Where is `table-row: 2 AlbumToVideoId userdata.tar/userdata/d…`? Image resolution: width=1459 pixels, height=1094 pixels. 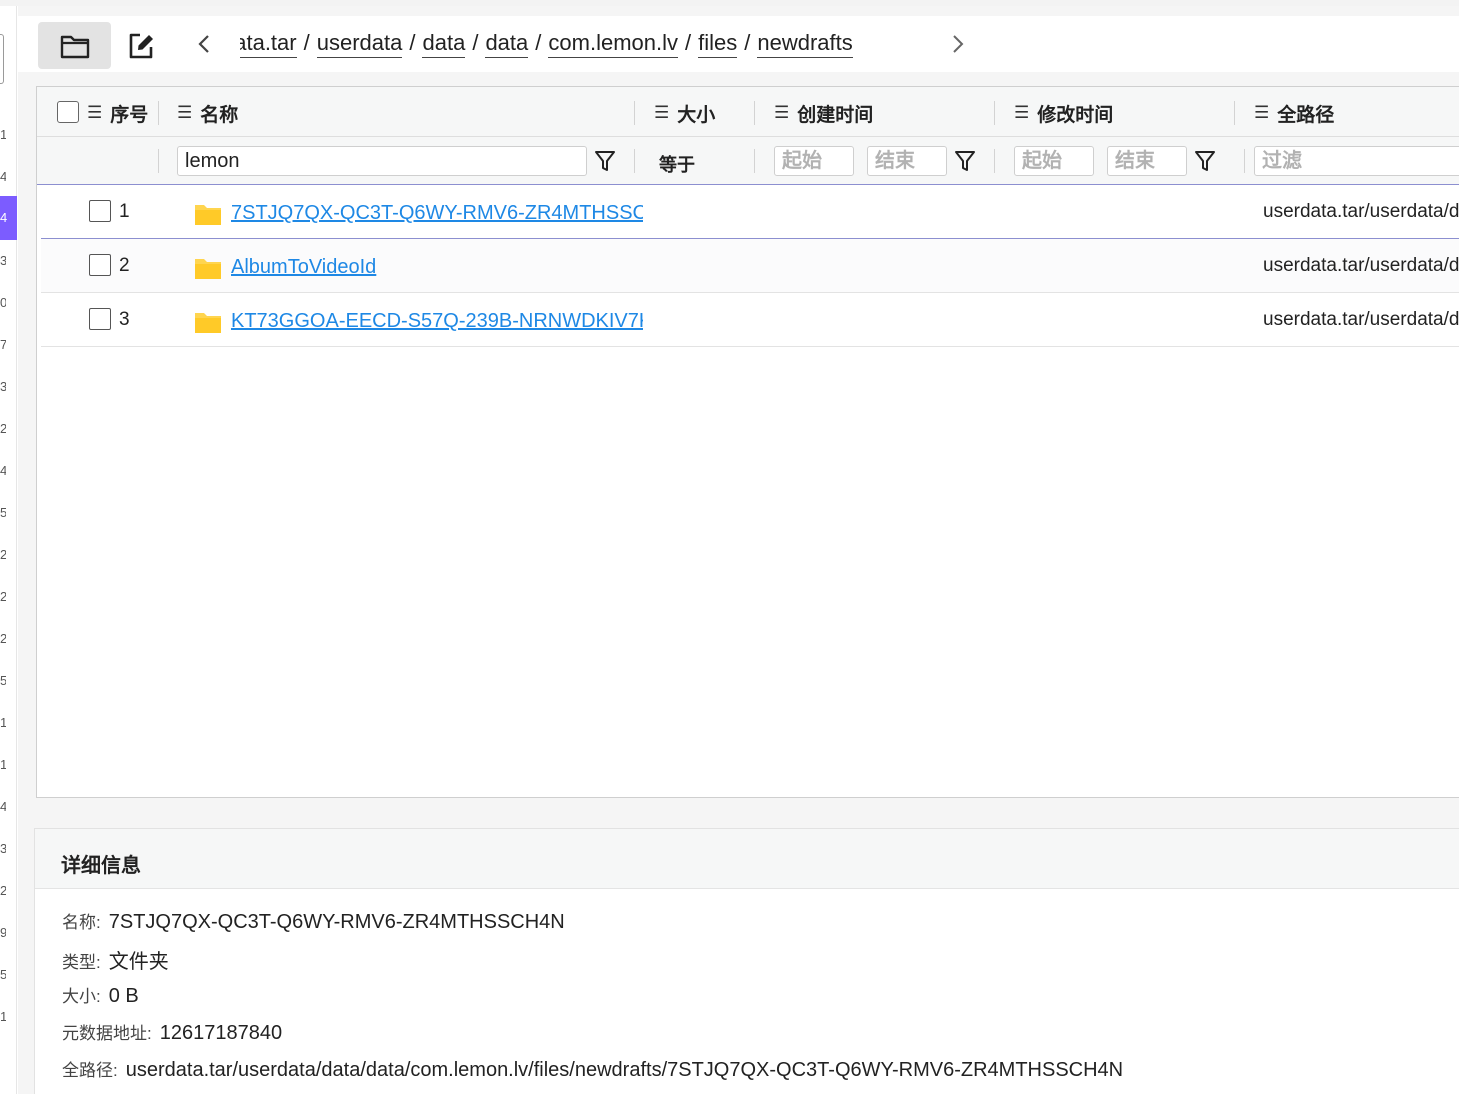 table-row: 2 AlbumToVideoId userdata.tar/userdata/d… is located at coordinates (750, 266).